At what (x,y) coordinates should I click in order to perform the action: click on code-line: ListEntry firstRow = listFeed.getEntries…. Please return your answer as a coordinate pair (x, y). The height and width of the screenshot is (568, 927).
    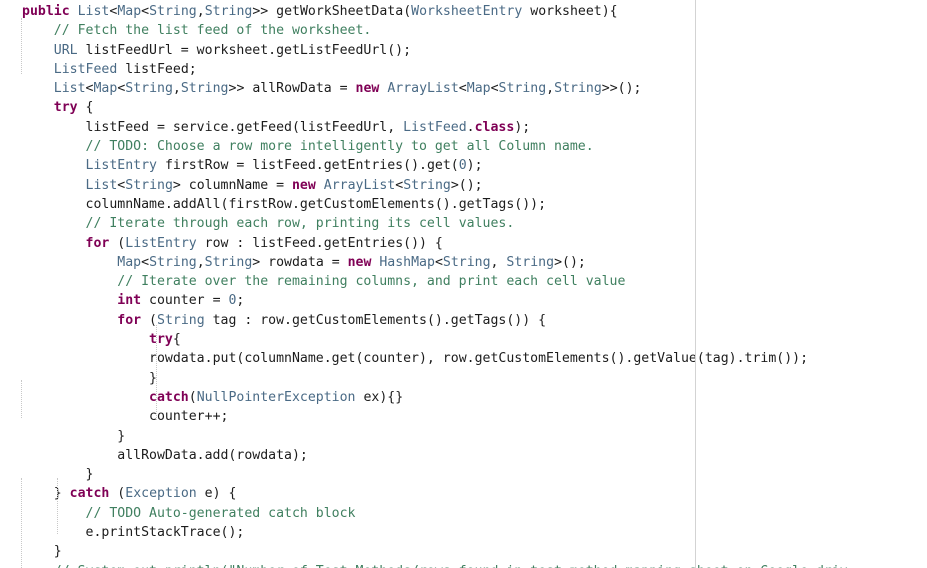
    Looking at the image, I should click on (463, 165).